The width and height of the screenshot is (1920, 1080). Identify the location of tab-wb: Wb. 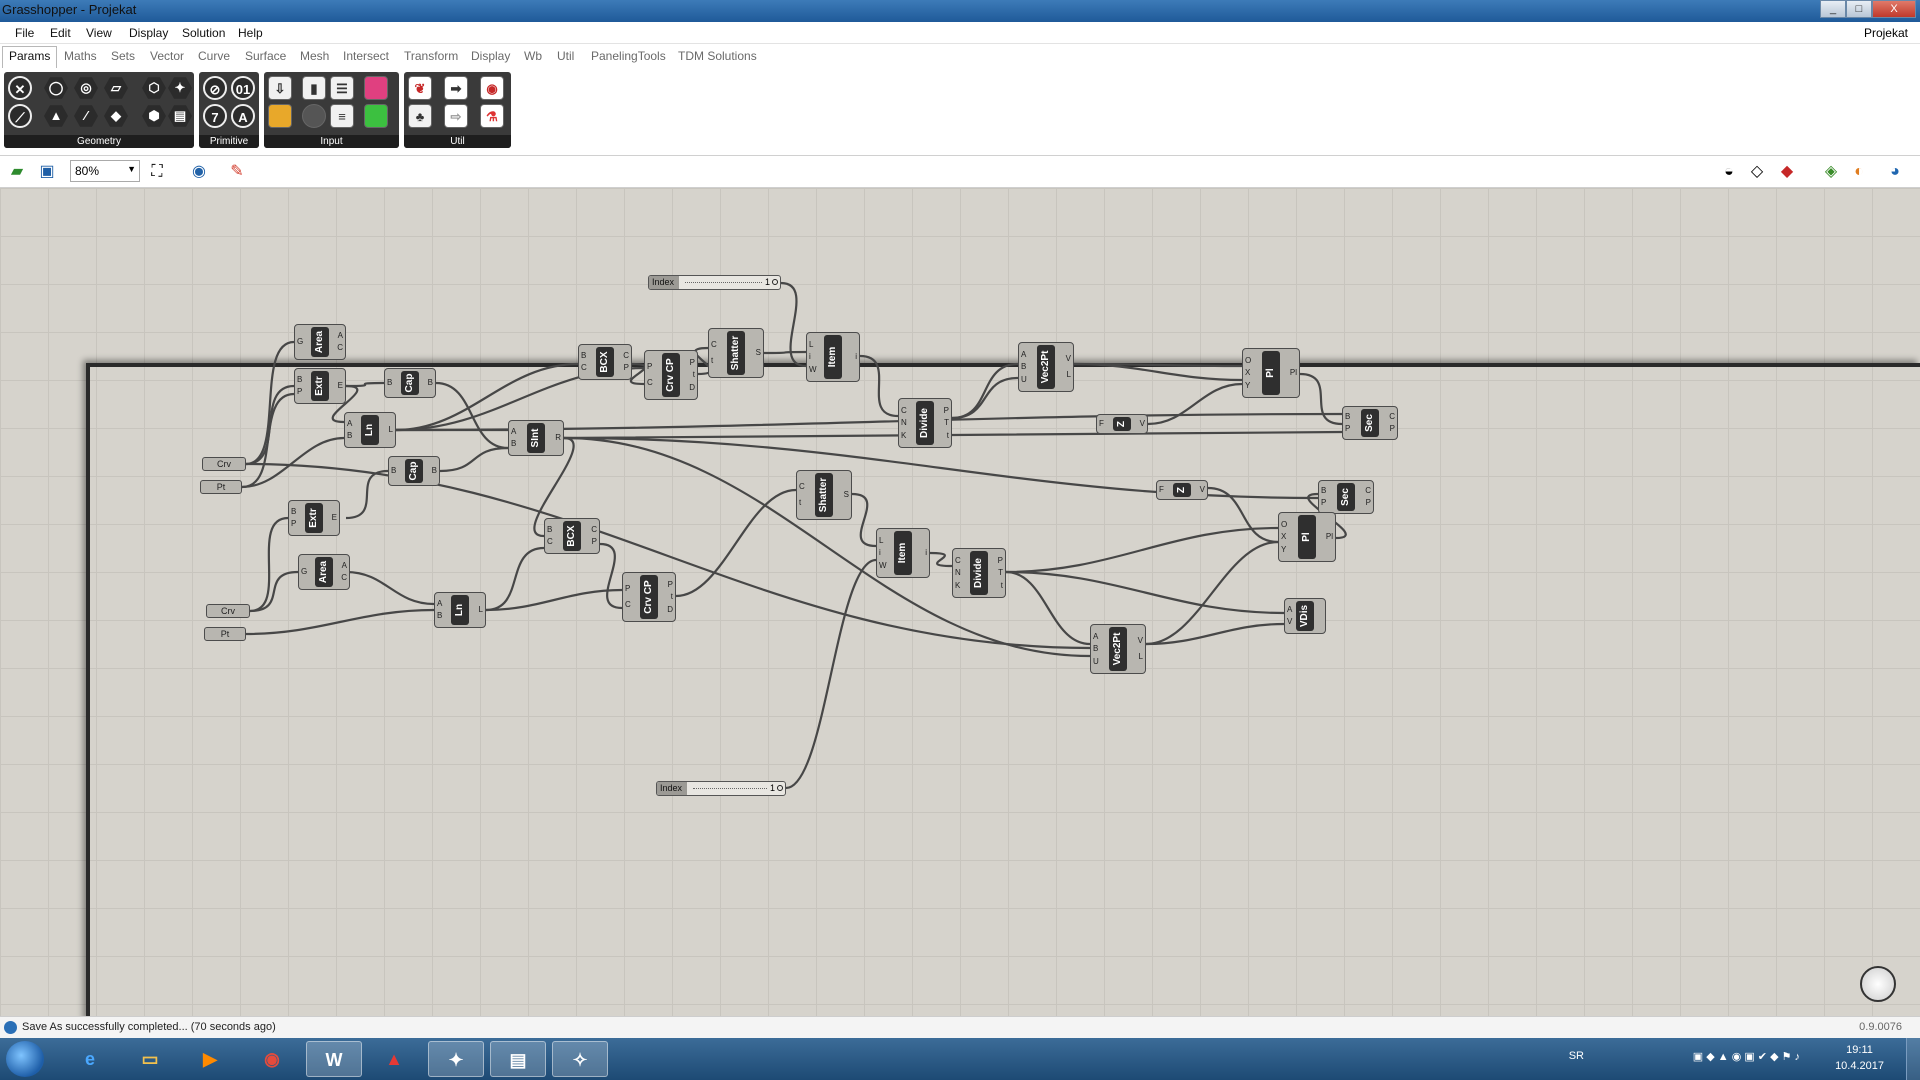
(533, 56).